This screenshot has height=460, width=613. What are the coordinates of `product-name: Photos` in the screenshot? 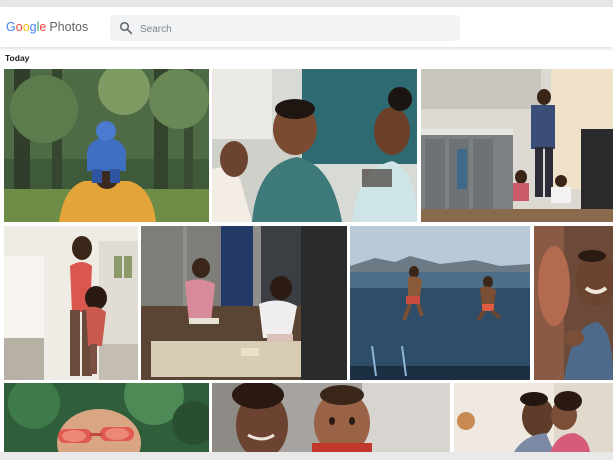 It's located at (69, 27).